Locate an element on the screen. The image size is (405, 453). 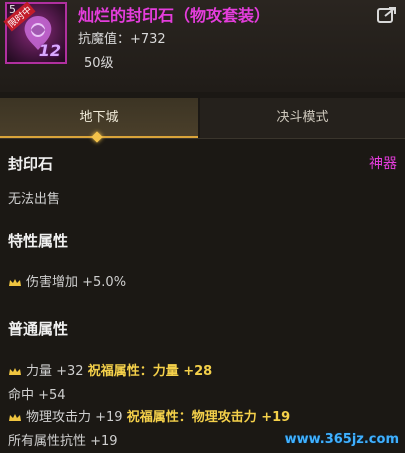
icon-level: 12 is located at coordinates (49, 50).